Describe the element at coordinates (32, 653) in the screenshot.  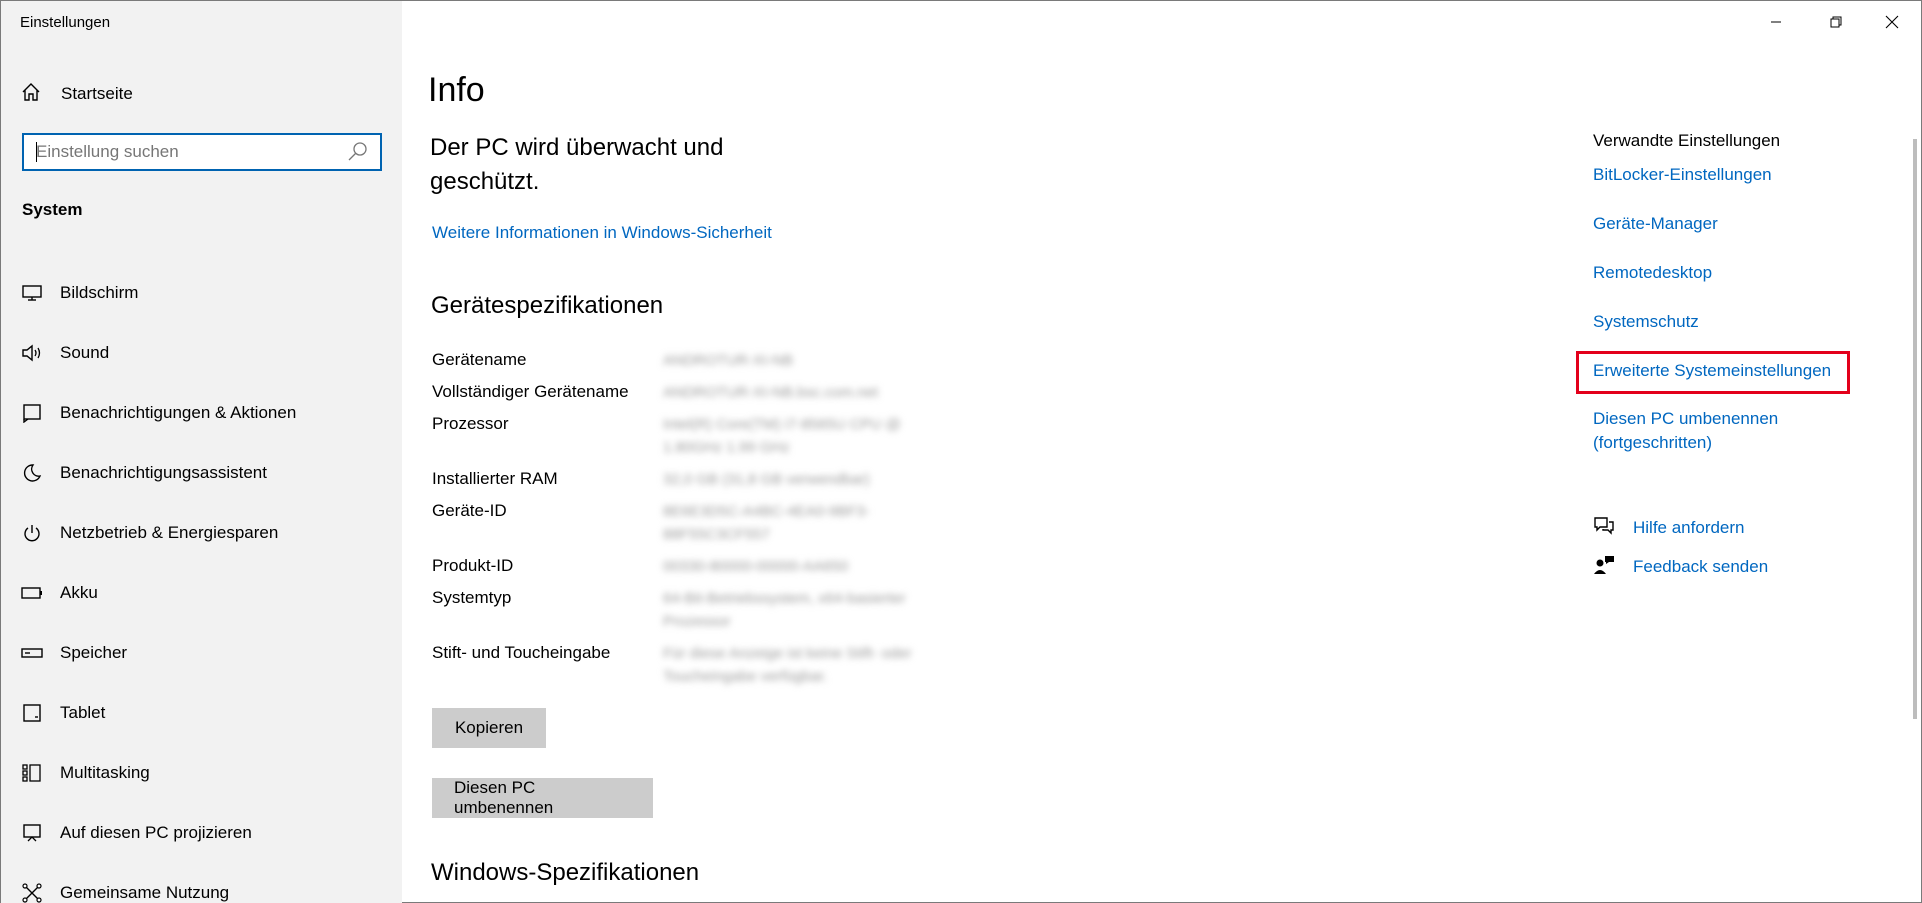
I see `storage-icon` at that location.